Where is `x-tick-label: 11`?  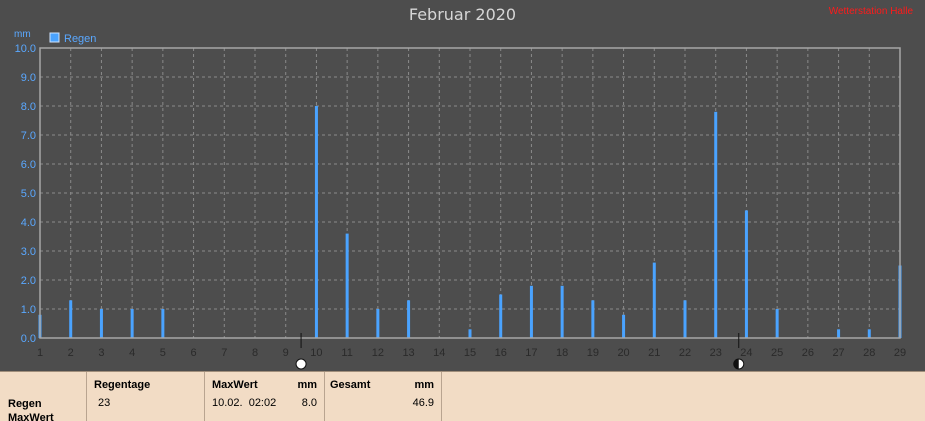
x-tick-label: 11 is located at coordinates (346, 353).